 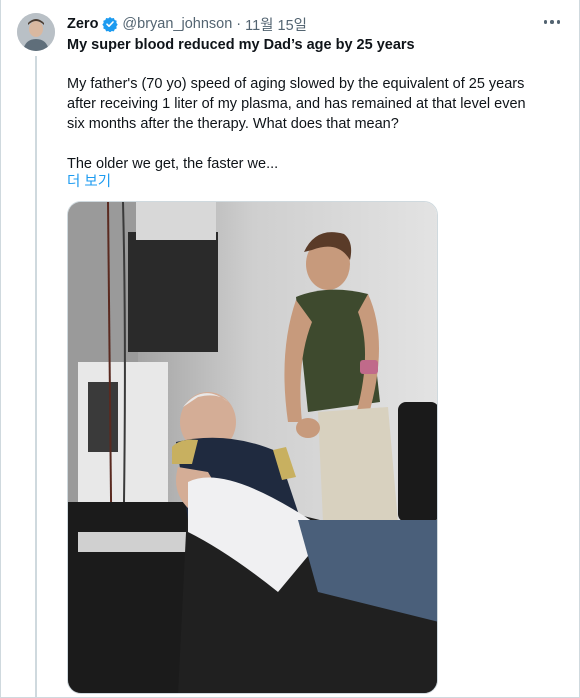 What do you see at coordinates (36, 377) in the screenshot?
I see `thread-line` at bounding box center [36, 377].